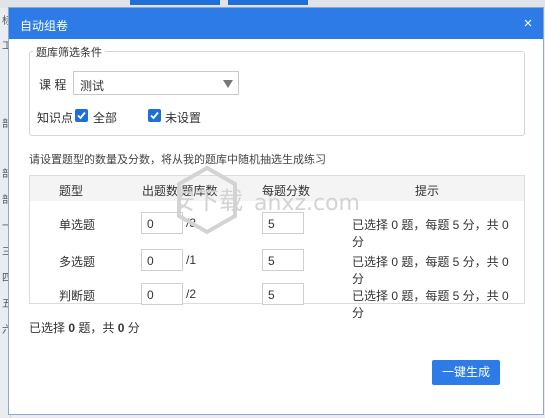 This screenshot has height=418, width=545. I want to click on header-score: 每题分数, so click(286, 191).